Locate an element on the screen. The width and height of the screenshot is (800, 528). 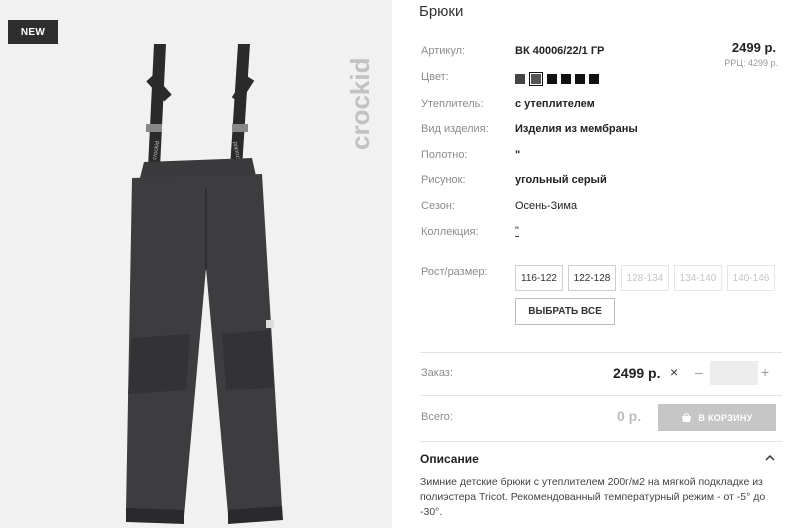
filler-value: с утеплителем is located at coordinates (555, 104).